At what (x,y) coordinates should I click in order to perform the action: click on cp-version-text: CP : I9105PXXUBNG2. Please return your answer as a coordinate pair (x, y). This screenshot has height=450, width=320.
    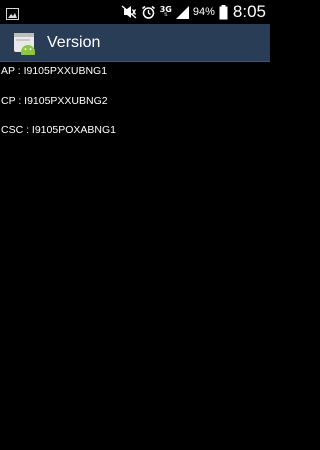
    Looking at the image, I should click on (54, 101).